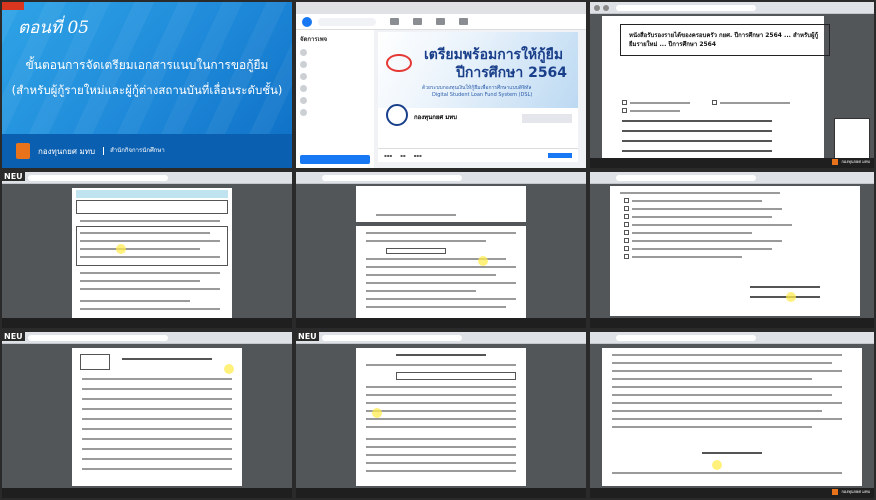 The image size is (876, 500). I want to click on insights-icon, so click(303, 100).